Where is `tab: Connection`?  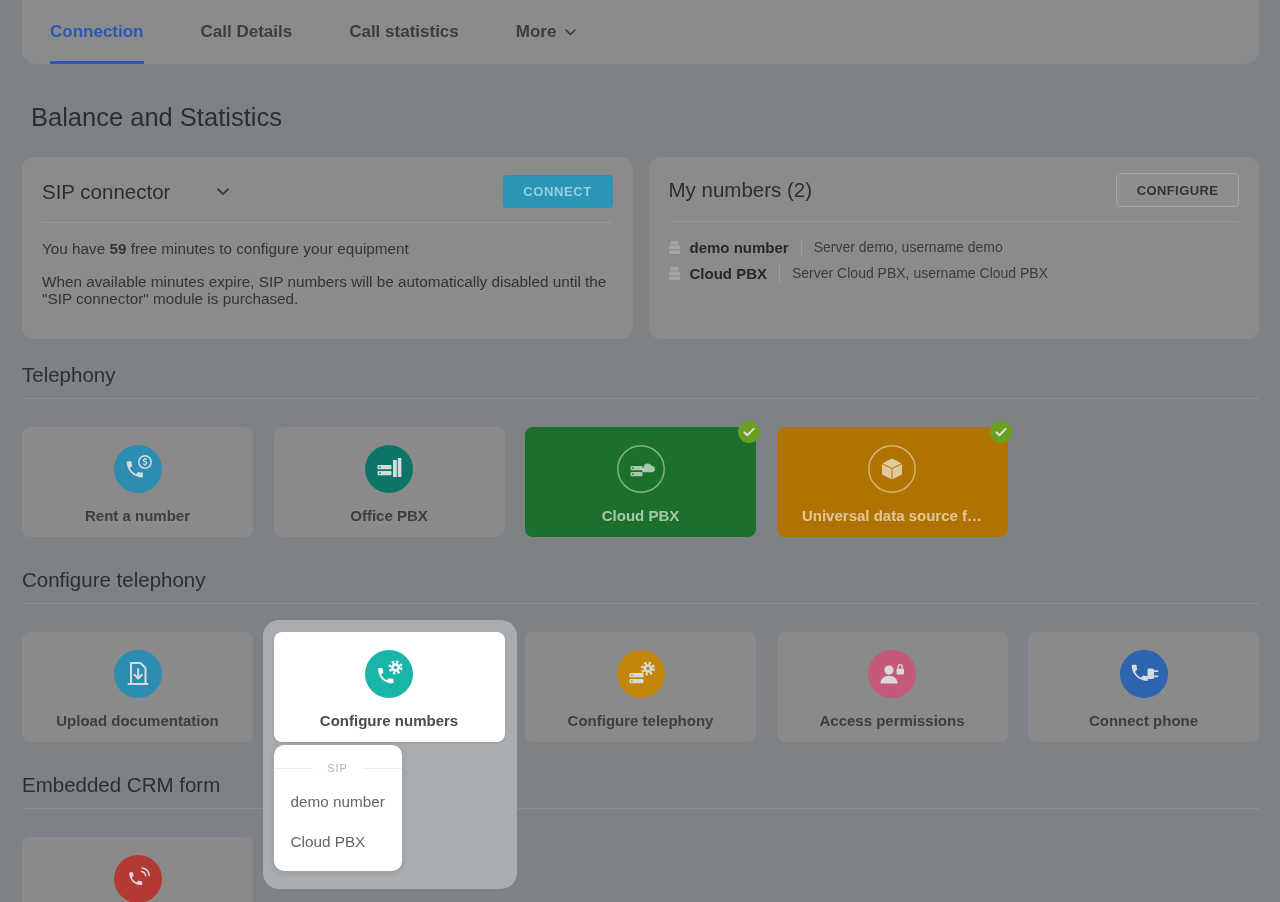
tab: Connection is located at coordinates (97, 32).